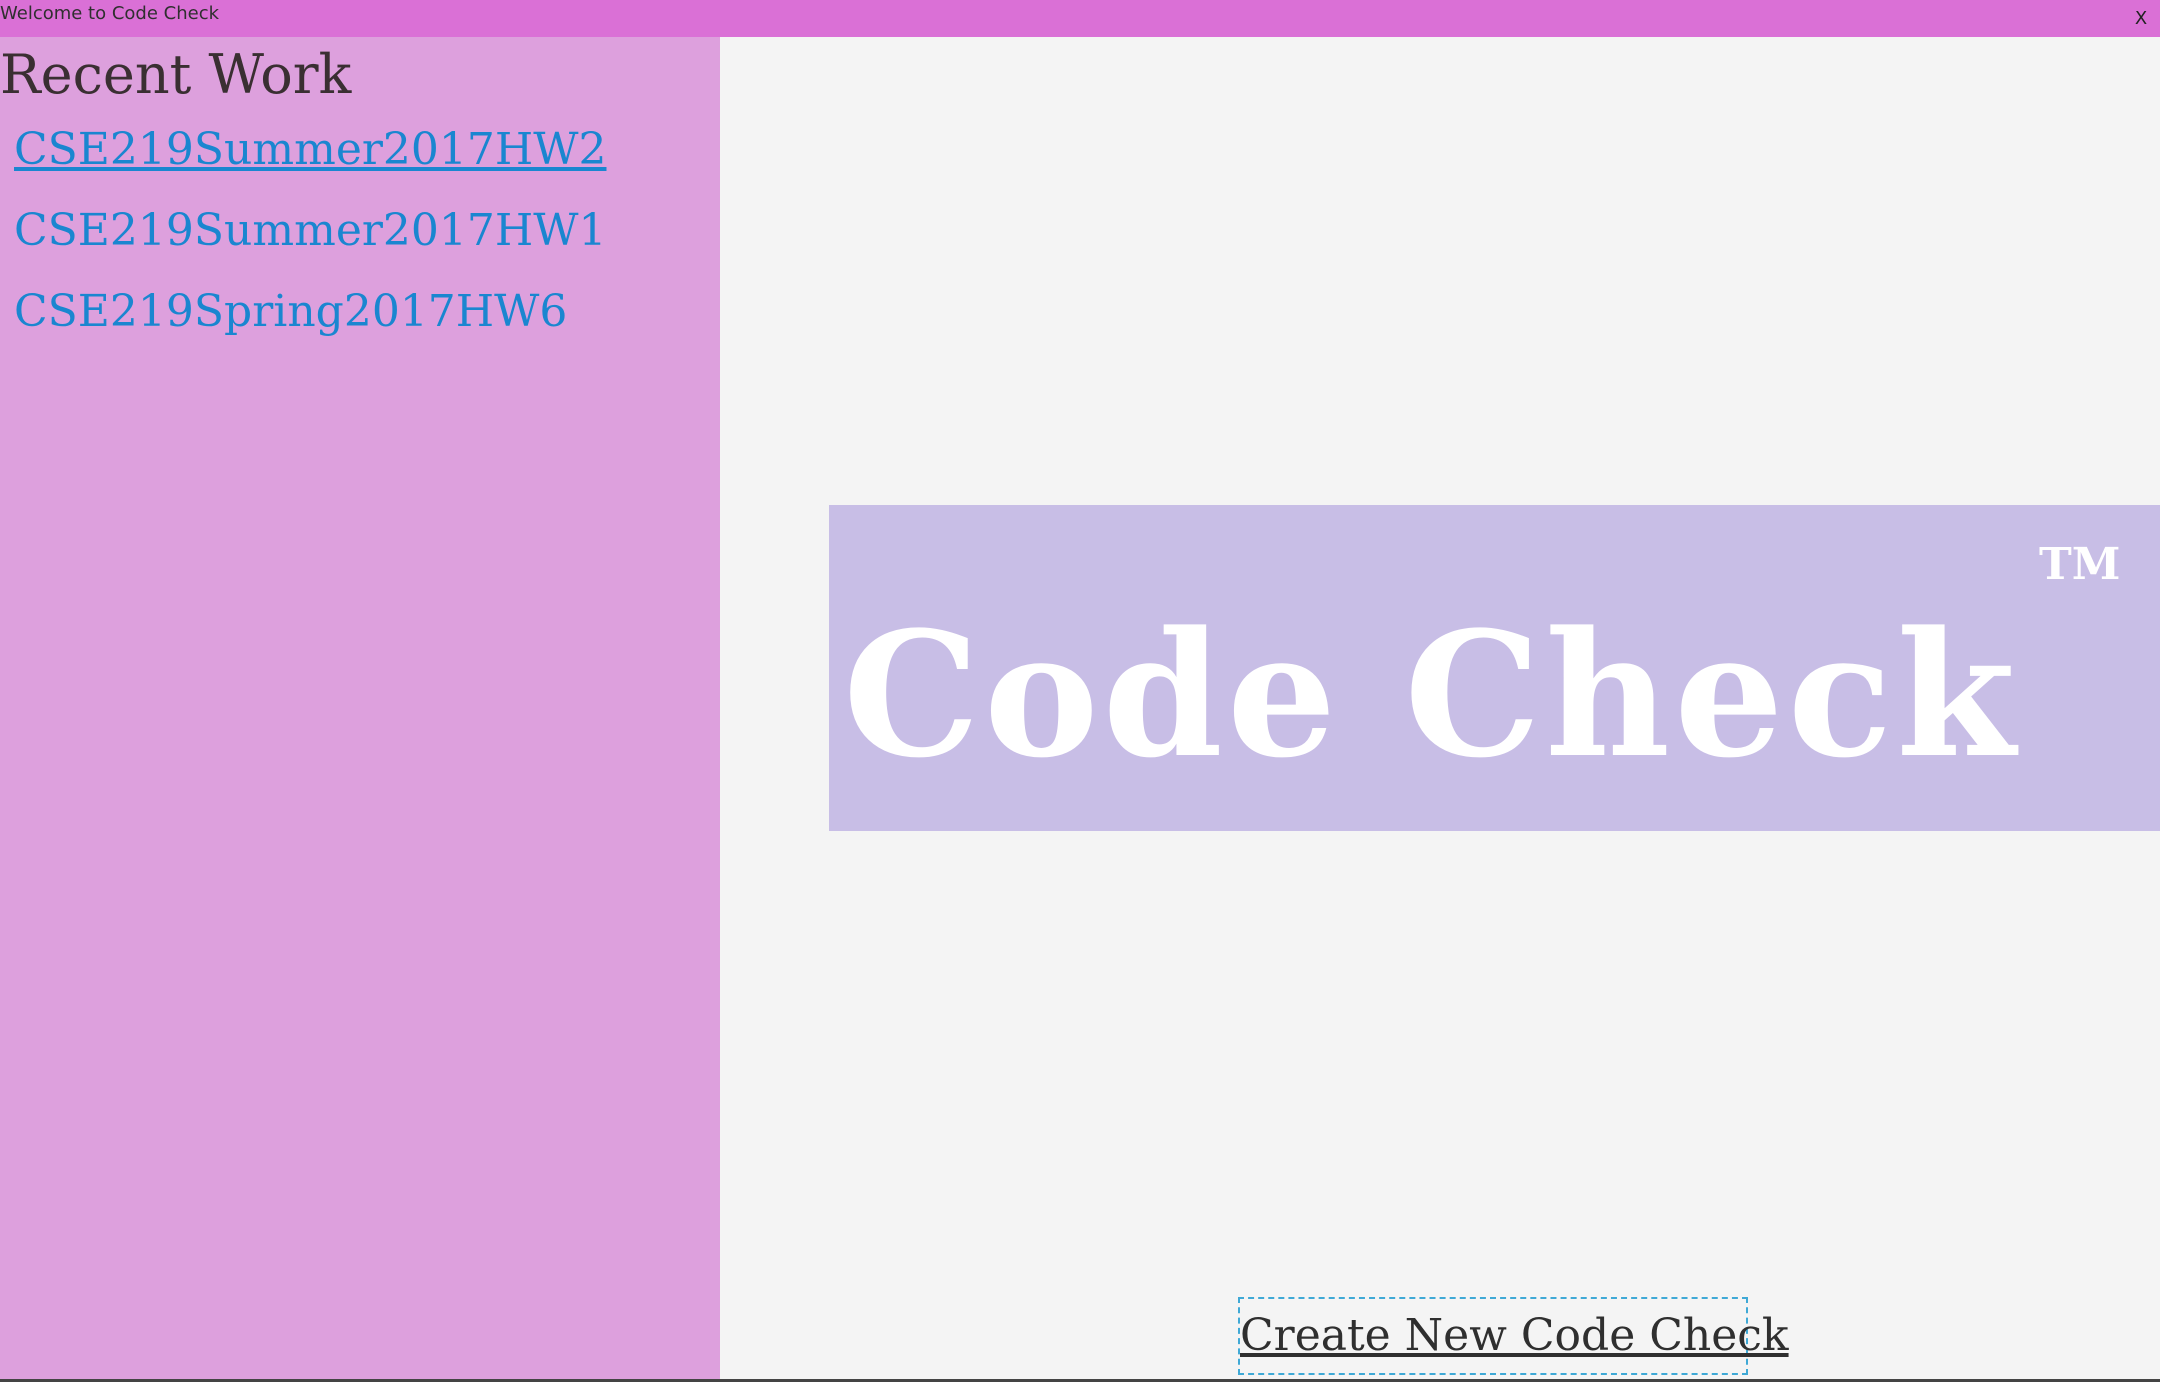 The image size is (2160, 1382). What do you see at coordinates (2080, 564) in the screenshot?
I see `trademark-mark: TM` at bounding box center [2080, 564].